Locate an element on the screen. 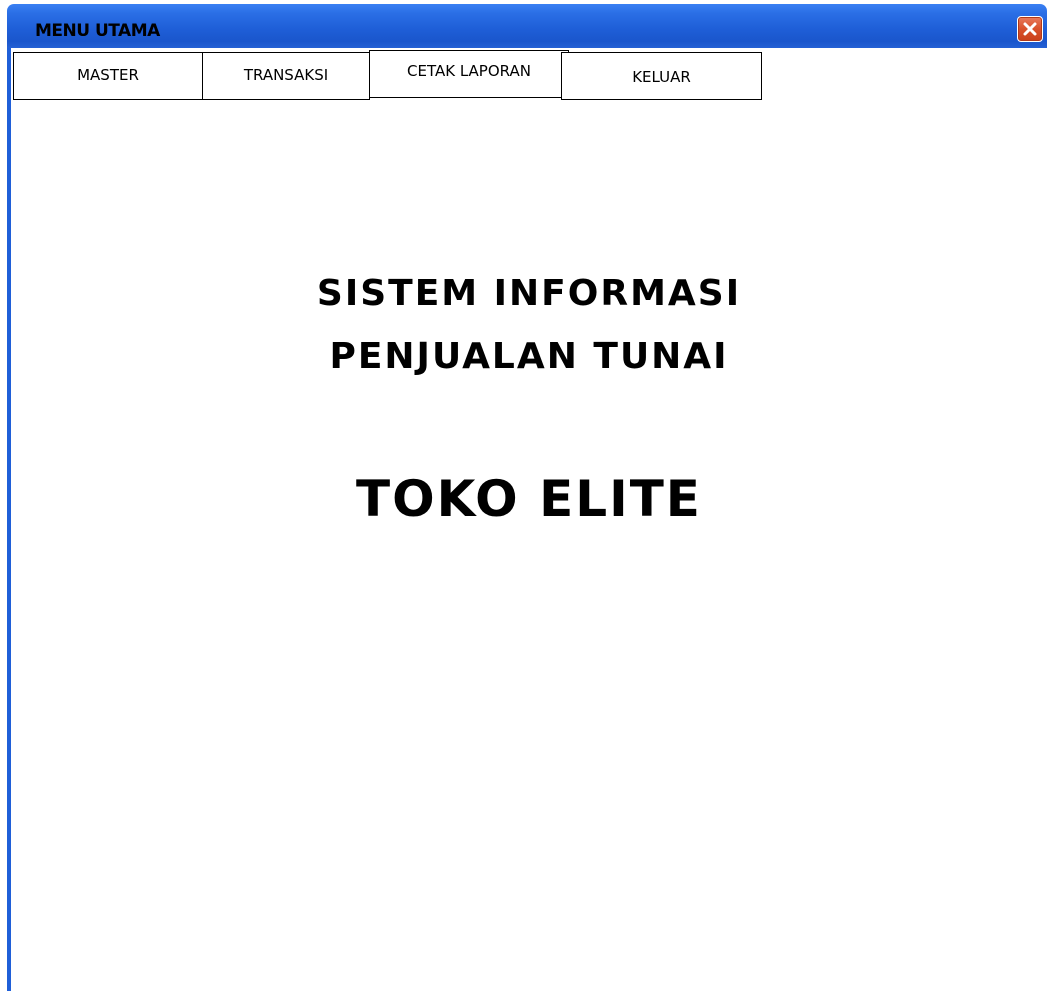  store-name: TOKO ELITE is located at coordinates (529, 499).